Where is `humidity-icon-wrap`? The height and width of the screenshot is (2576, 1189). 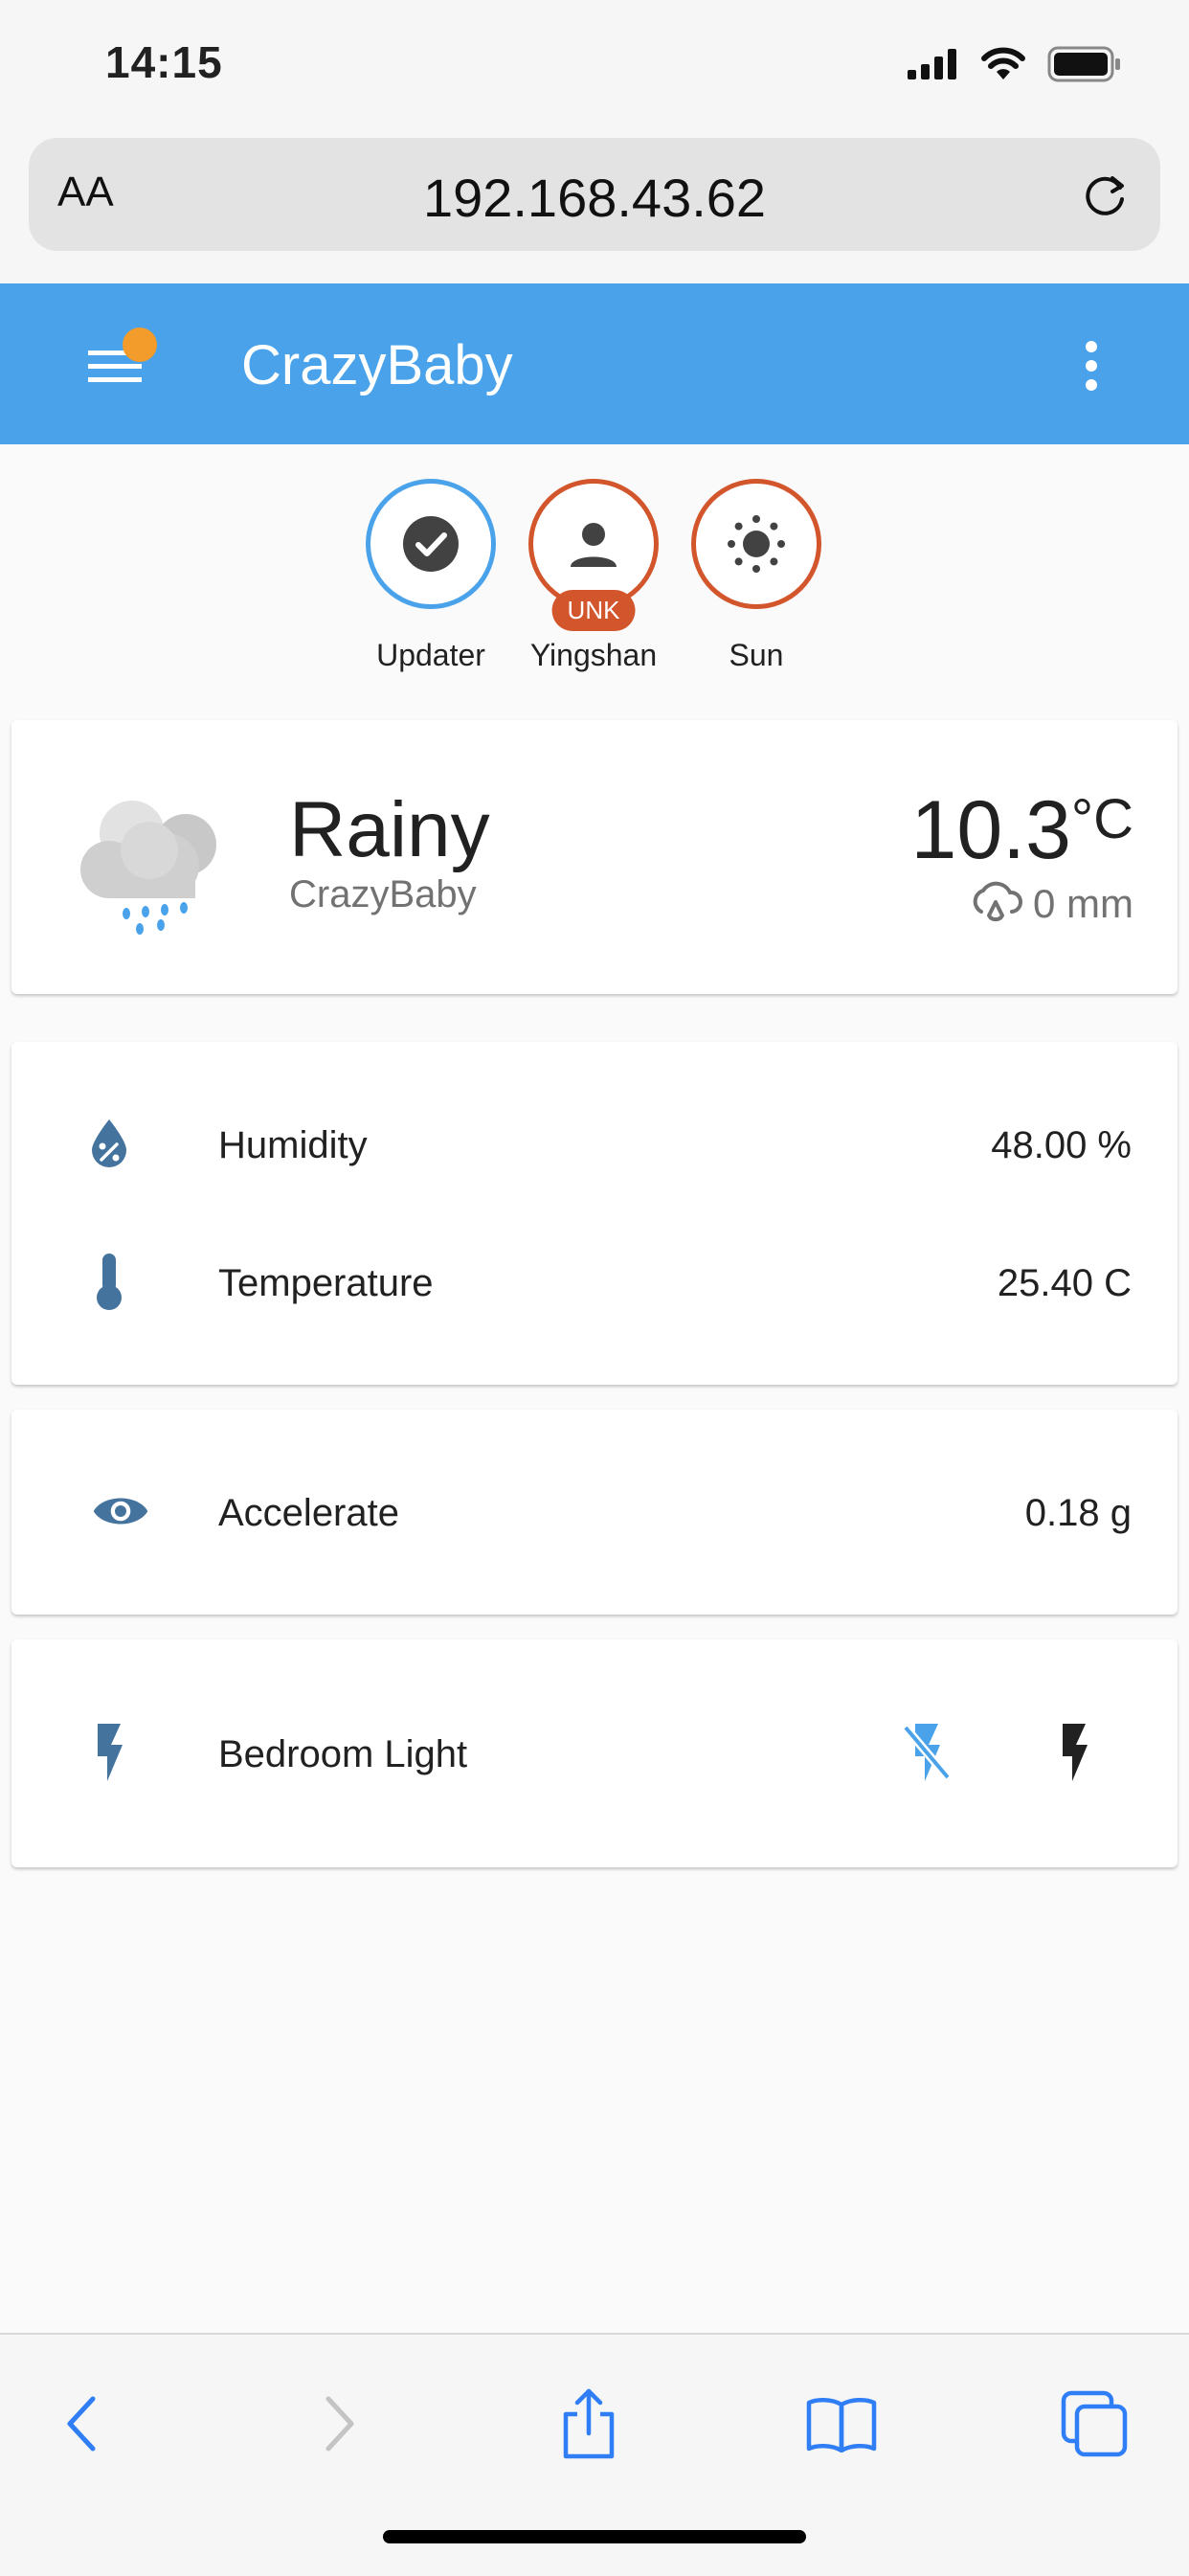
humidity-icon-wrap is located at coordinates (109, 1143).